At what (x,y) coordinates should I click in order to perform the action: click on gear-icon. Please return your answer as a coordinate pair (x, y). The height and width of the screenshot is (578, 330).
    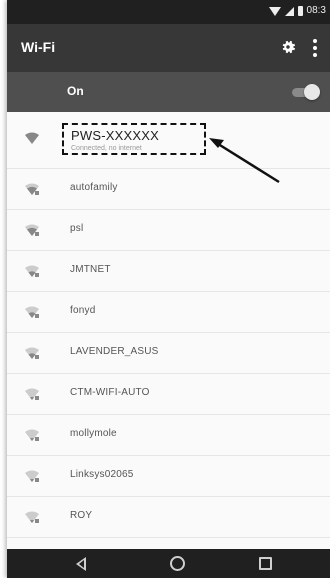
    Looking at the image, I should click on (288, 47).